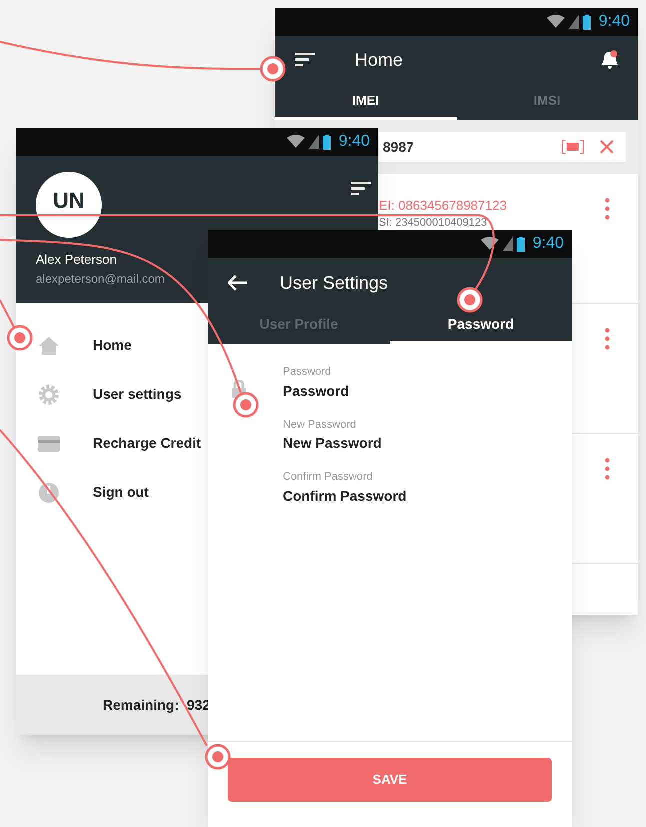 The width and height of the screenshot is (646, 827). What do you see at coordinates (502, 147) in the screenshot?
I see `search-field: 8987` at bounding box center [502, 147].